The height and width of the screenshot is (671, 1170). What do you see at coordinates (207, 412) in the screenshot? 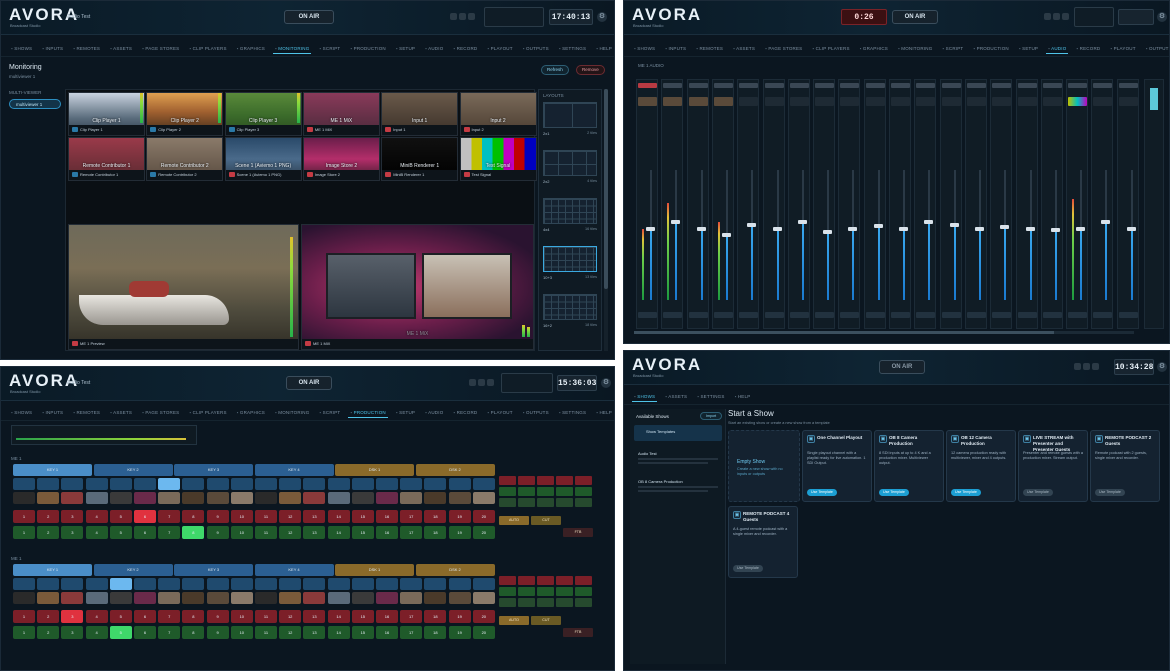
I see `tab-clip-players: CLIP PLAYERS` at bounding box center [207, 412].